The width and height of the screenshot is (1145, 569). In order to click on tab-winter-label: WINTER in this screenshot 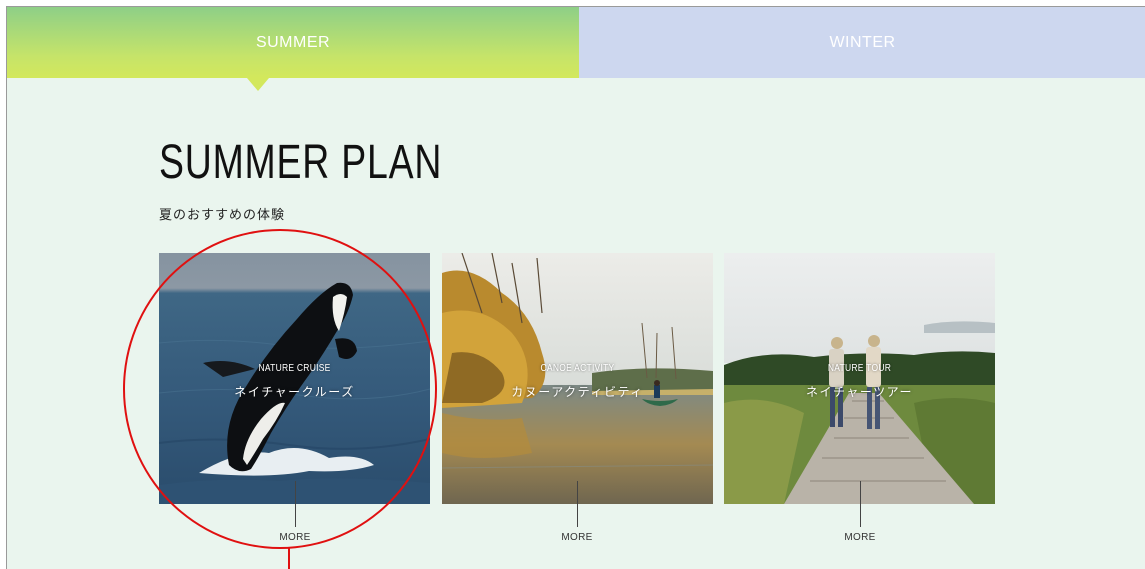, I will do `click(862, 42)`.